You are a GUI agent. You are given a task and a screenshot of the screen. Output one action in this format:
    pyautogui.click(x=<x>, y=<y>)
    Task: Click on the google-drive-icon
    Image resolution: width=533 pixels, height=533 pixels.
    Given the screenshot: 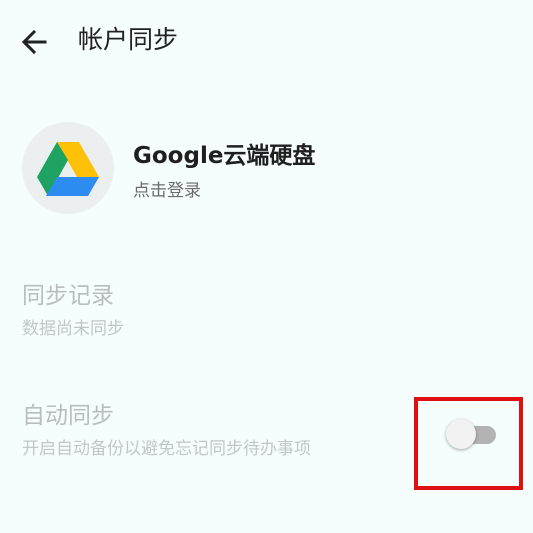 What is the action you would take?
    pyautogui.click(x=68, y=169)
    